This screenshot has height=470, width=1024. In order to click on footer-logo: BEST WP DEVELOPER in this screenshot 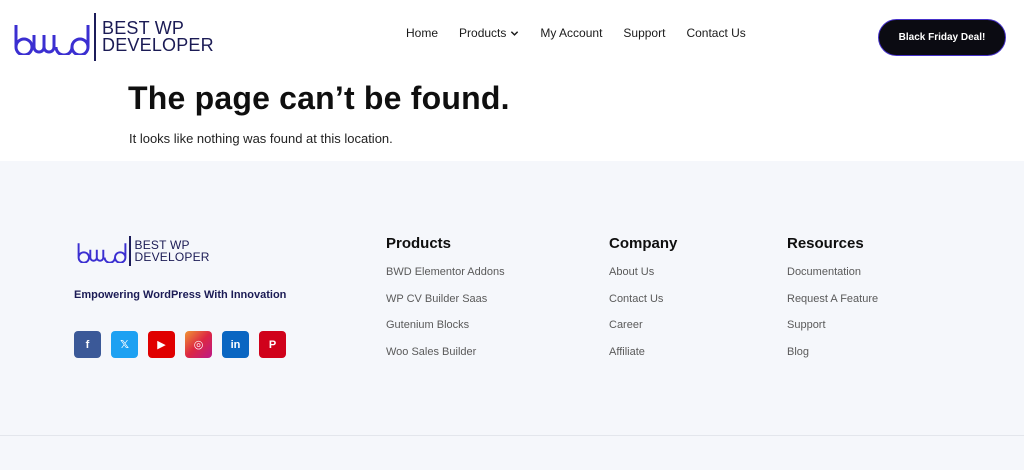, I will do `click(143, 251)`.